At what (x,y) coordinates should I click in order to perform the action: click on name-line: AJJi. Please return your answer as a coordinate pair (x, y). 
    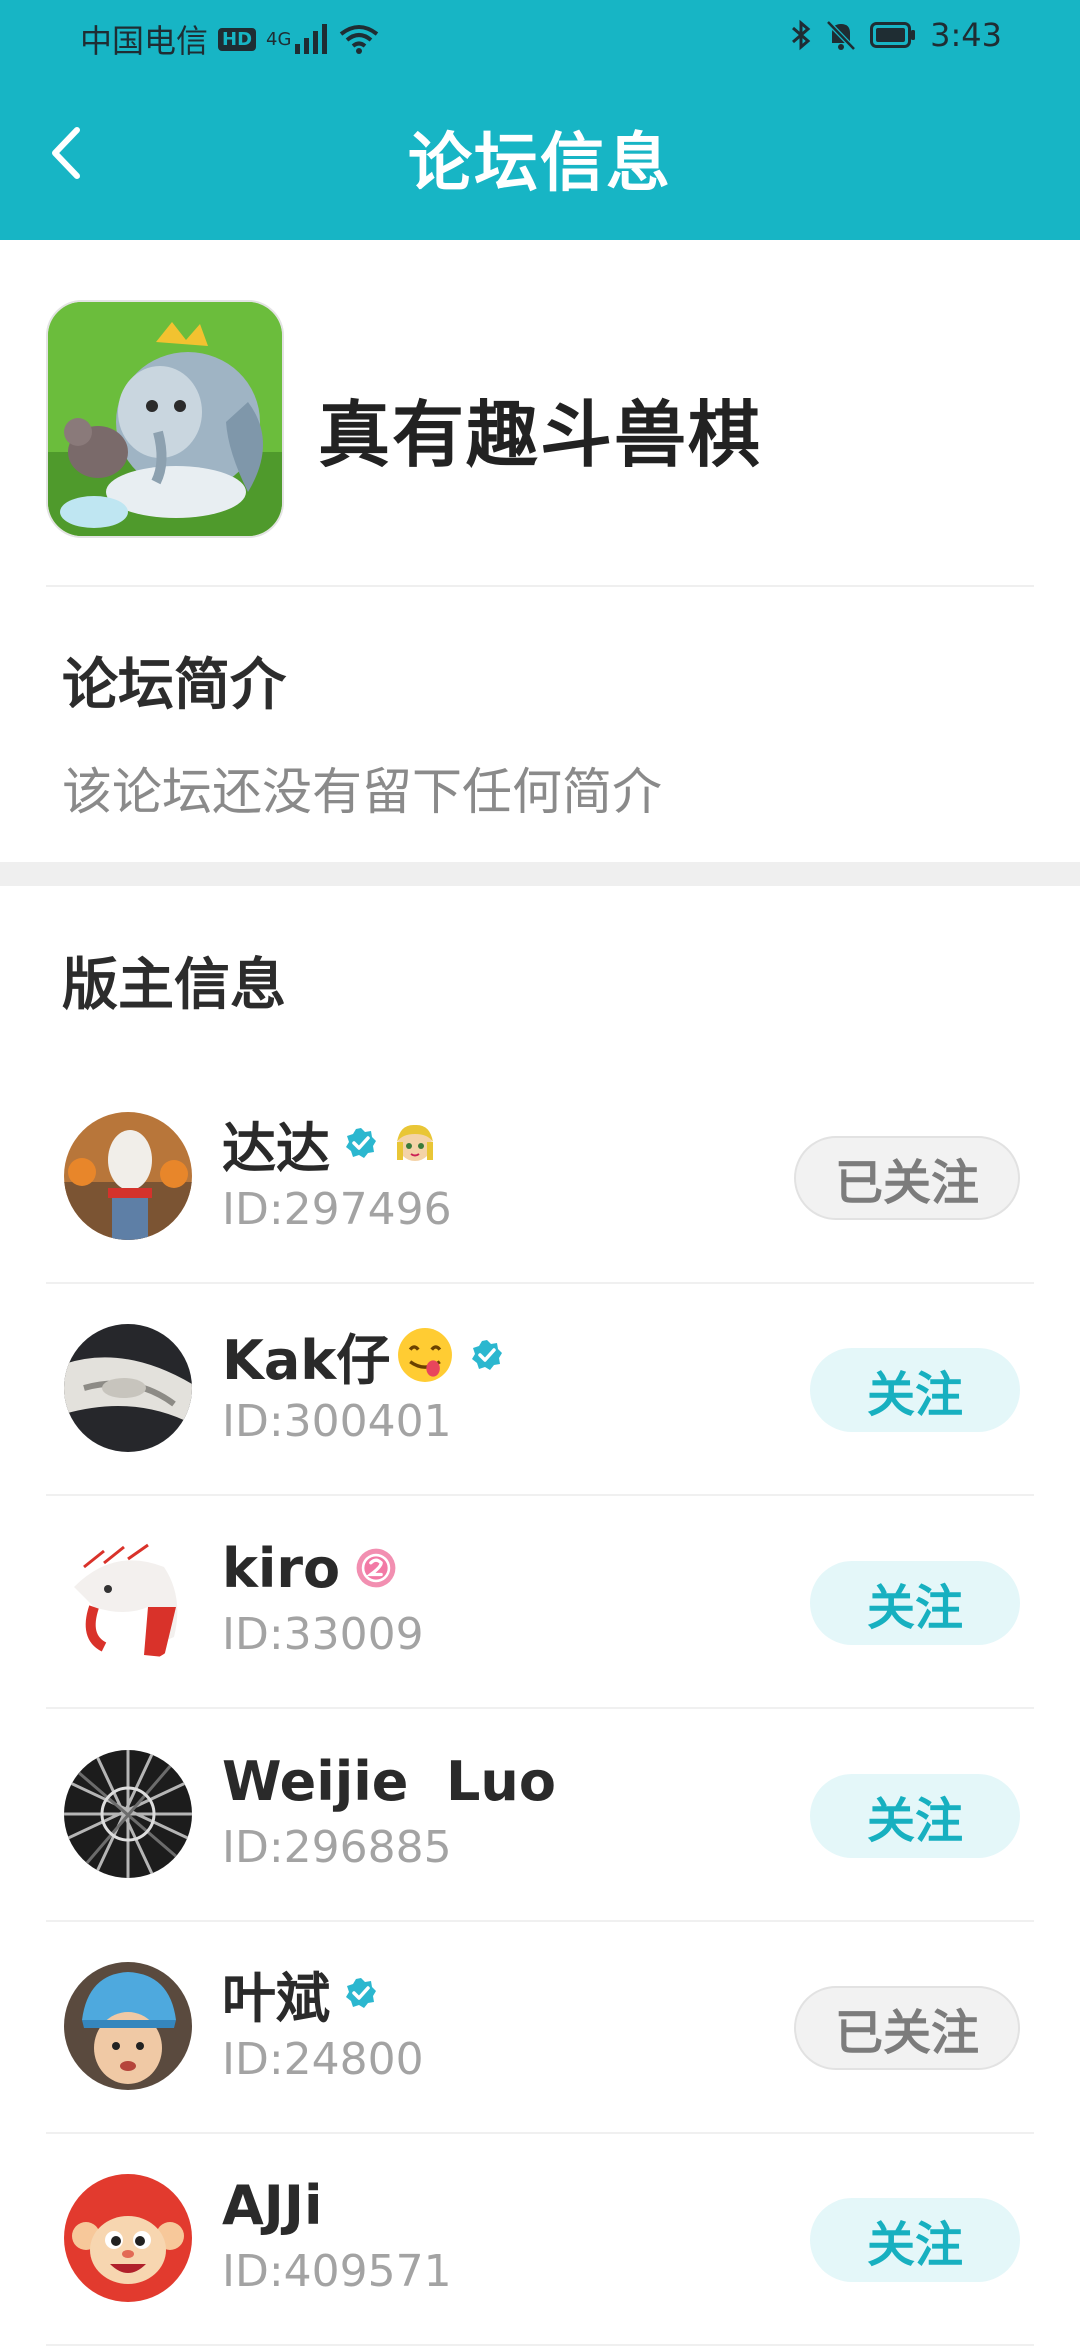
    Looking at the image, I should click on (272, 2205).